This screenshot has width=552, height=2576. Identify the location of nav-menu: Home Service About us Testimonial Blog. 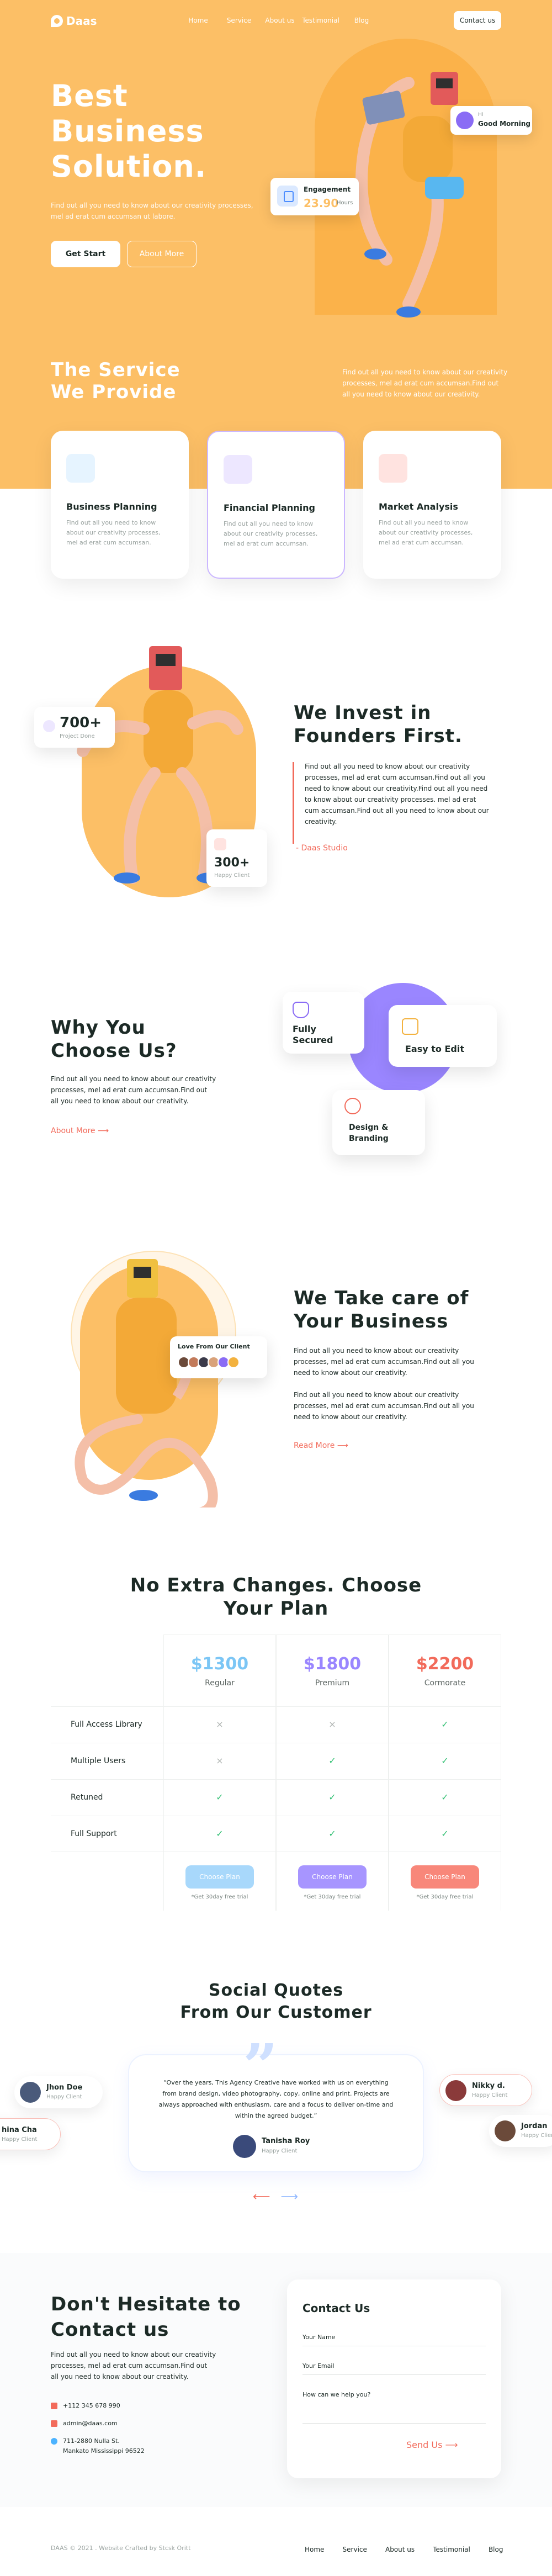
(280, 21).